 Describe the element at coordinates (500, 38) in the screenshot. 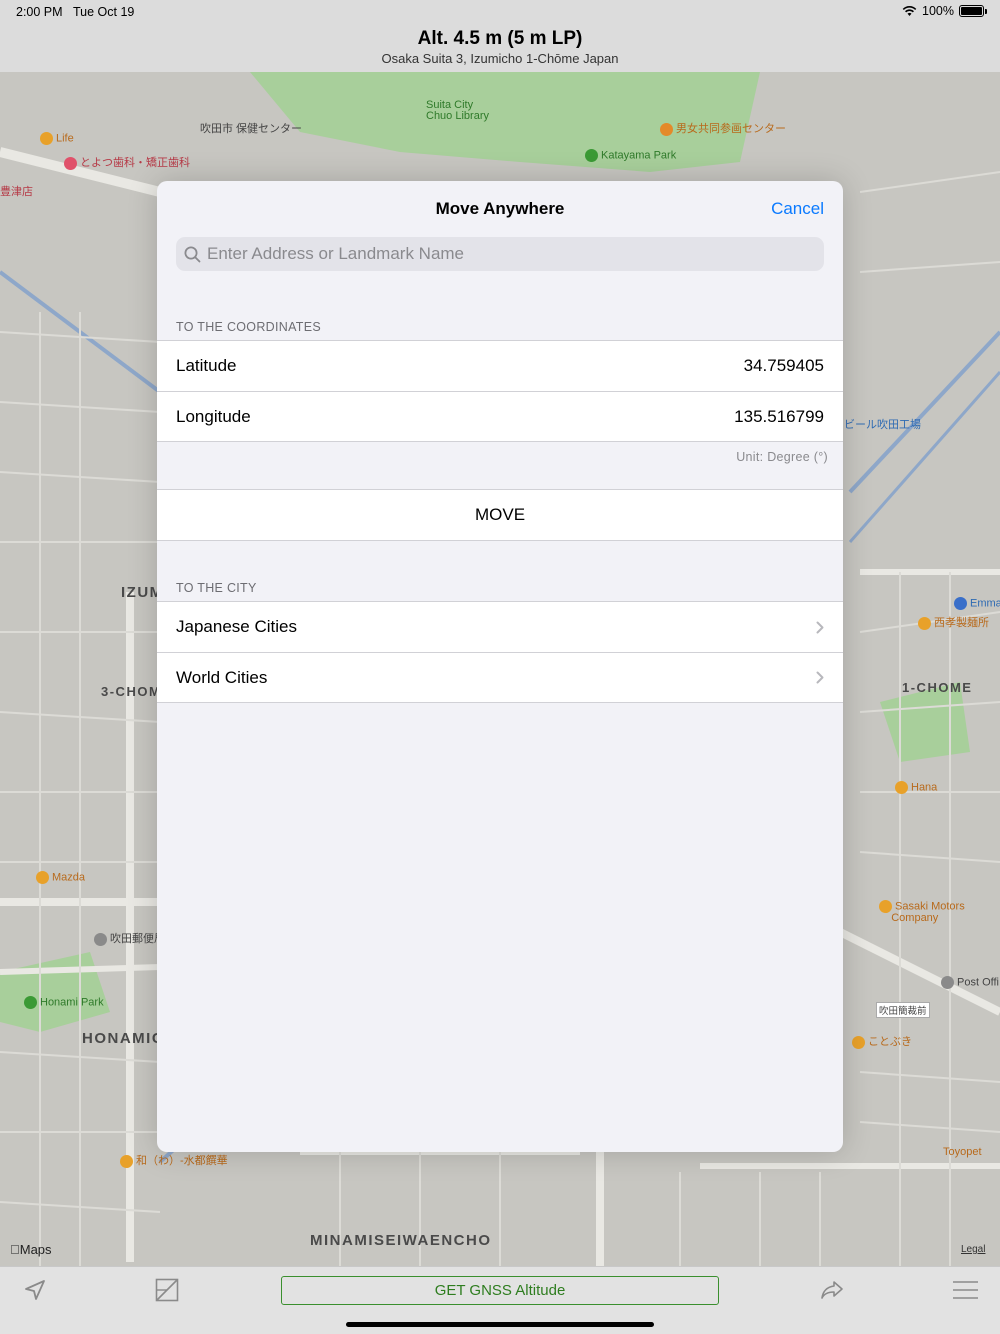

I see `altitude-title: Alt. 4.5 m (5 m LP)` at that location.